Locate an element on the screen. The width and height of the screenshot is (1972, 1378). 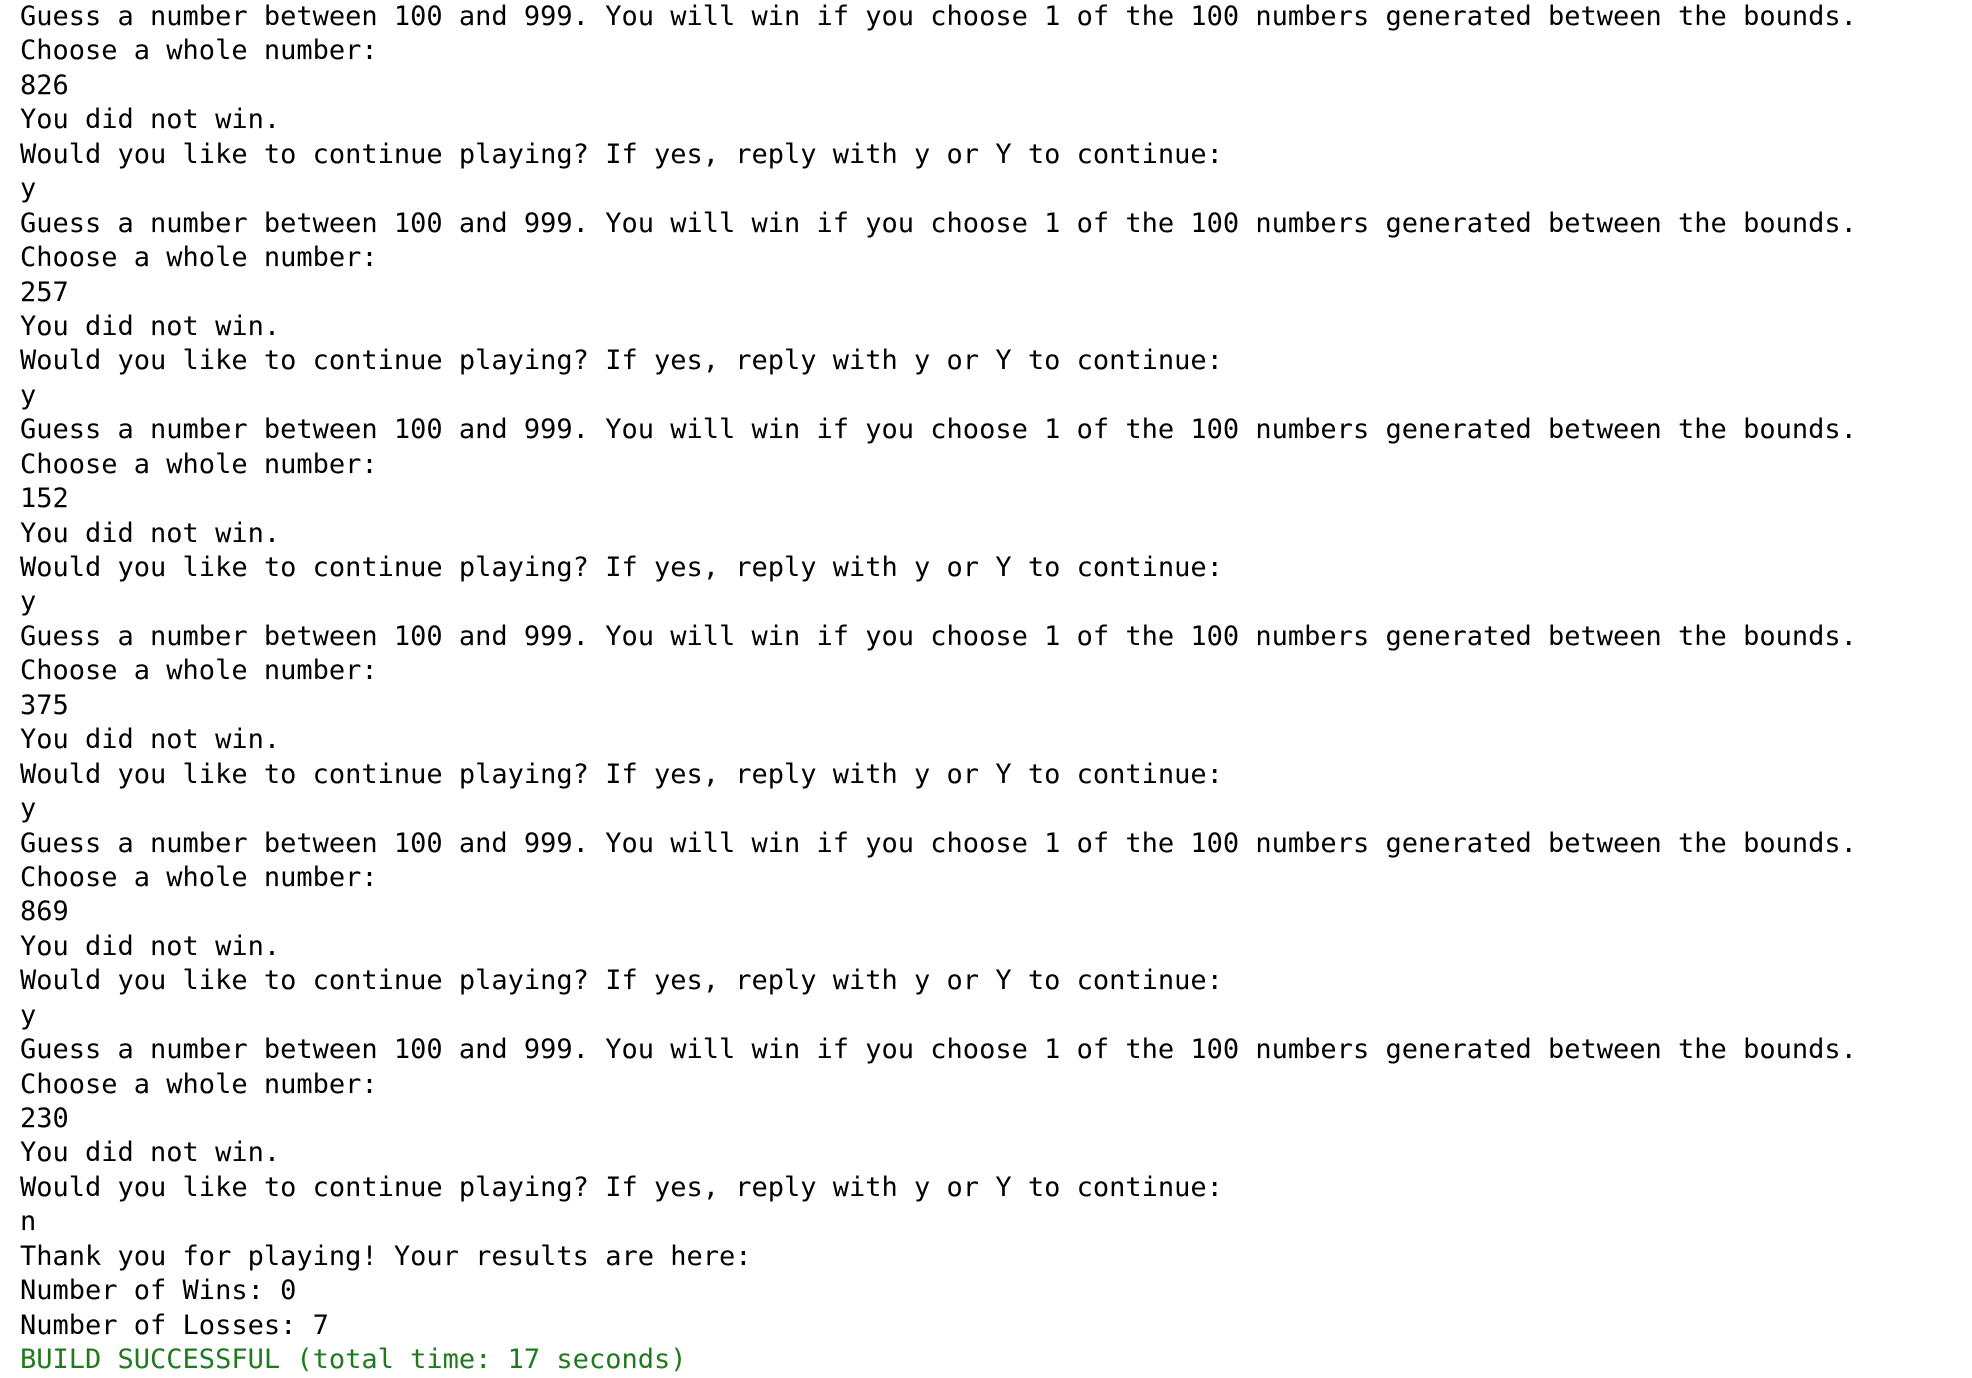
output-line: 869 is located at coordinates (44, 912).